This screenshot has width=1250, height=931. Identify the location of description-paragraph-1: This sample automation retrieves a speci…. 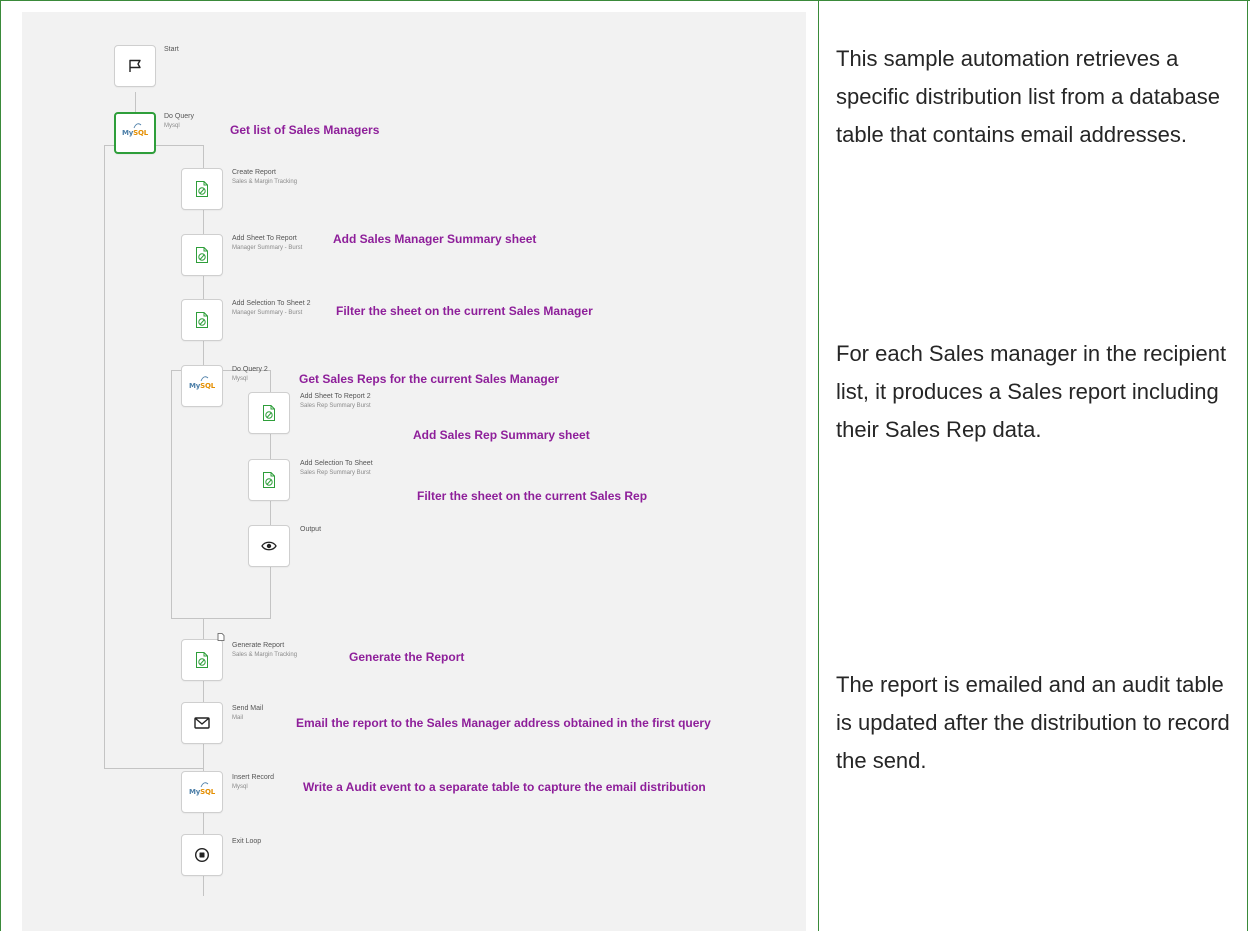
(1028, 96).